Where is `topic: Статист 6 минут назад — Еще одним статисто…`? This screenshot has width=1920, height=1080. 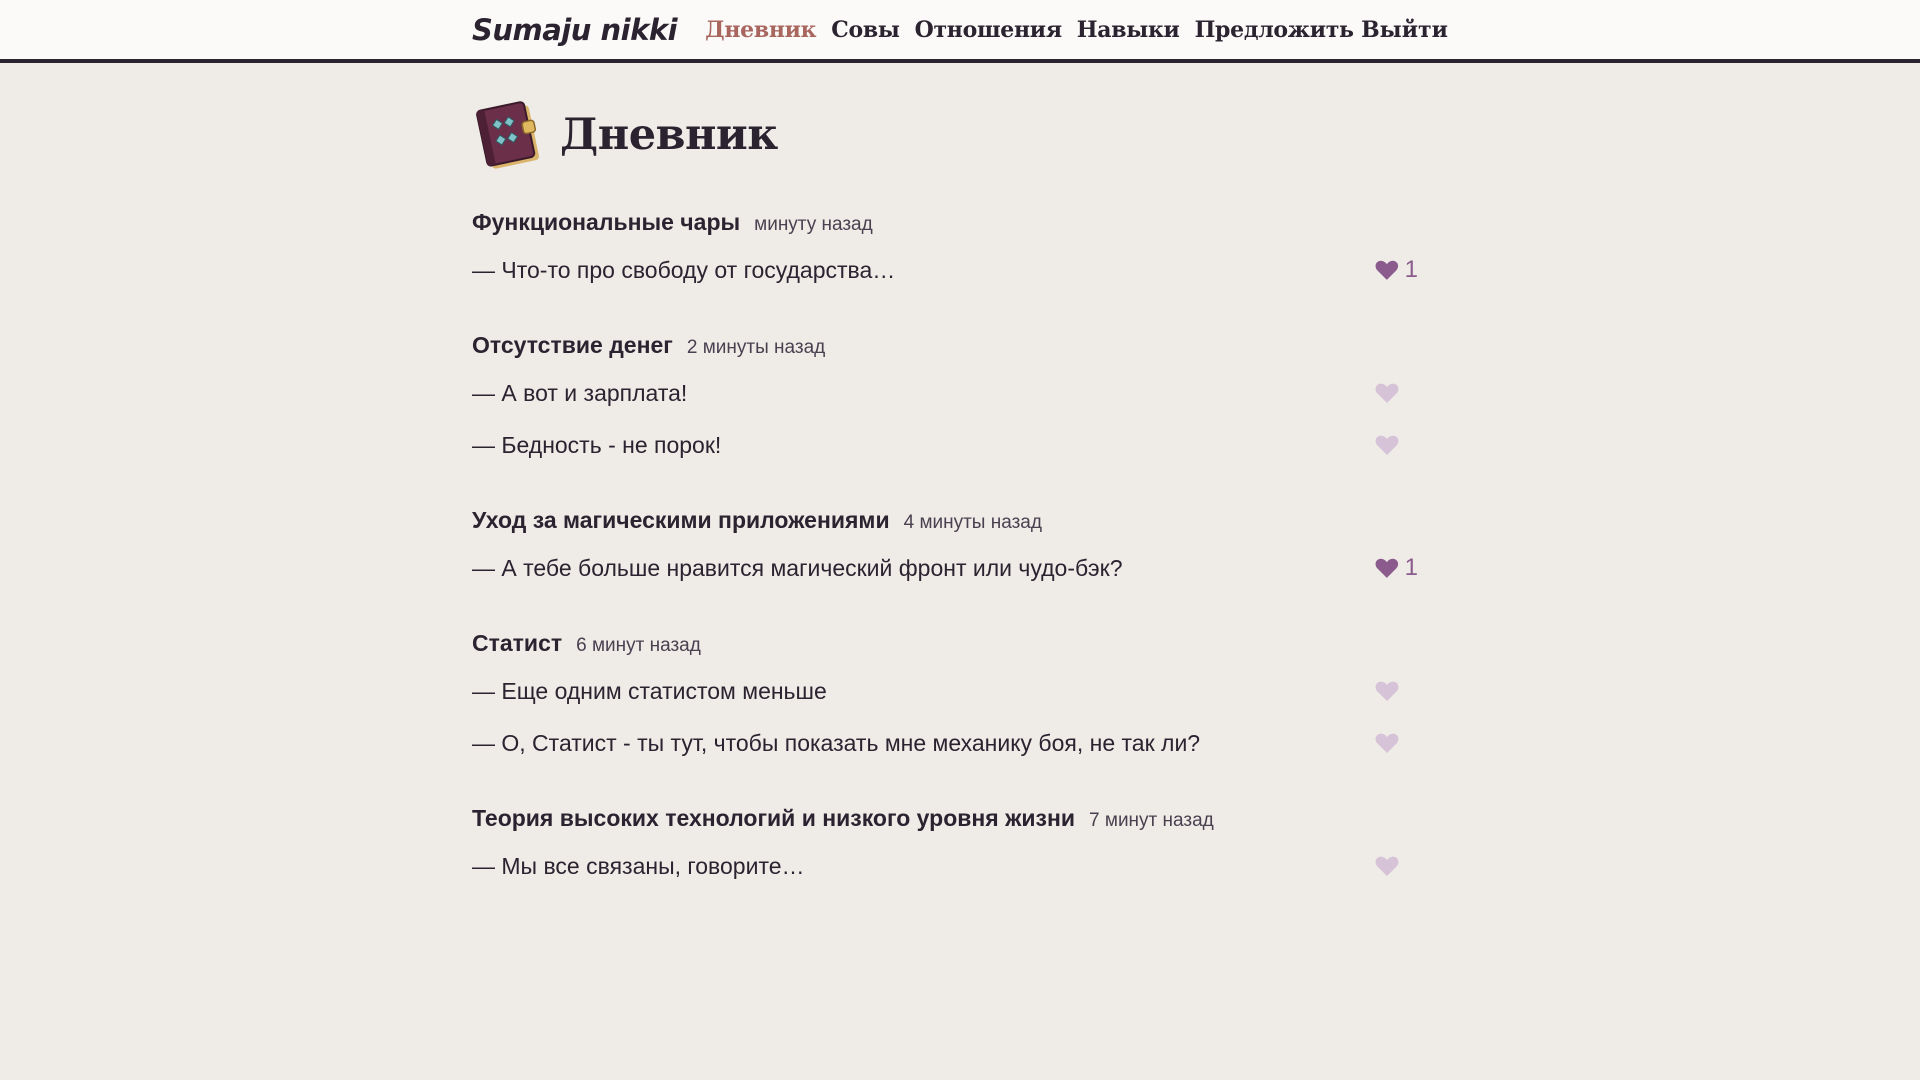 topic: Статист 6 минут назад — Еще одним статисто… is located at coordinates (942, 699).